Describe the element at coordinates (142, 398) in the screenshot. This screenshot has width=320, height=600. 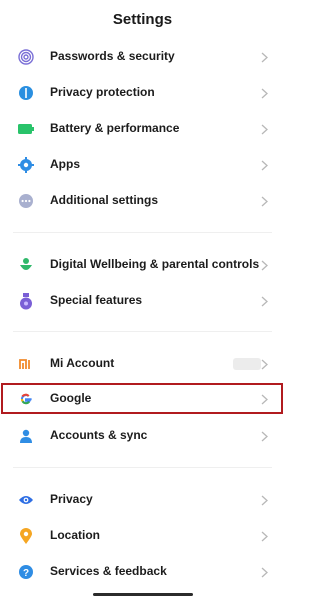
I see `google-highlight-box` at that location.